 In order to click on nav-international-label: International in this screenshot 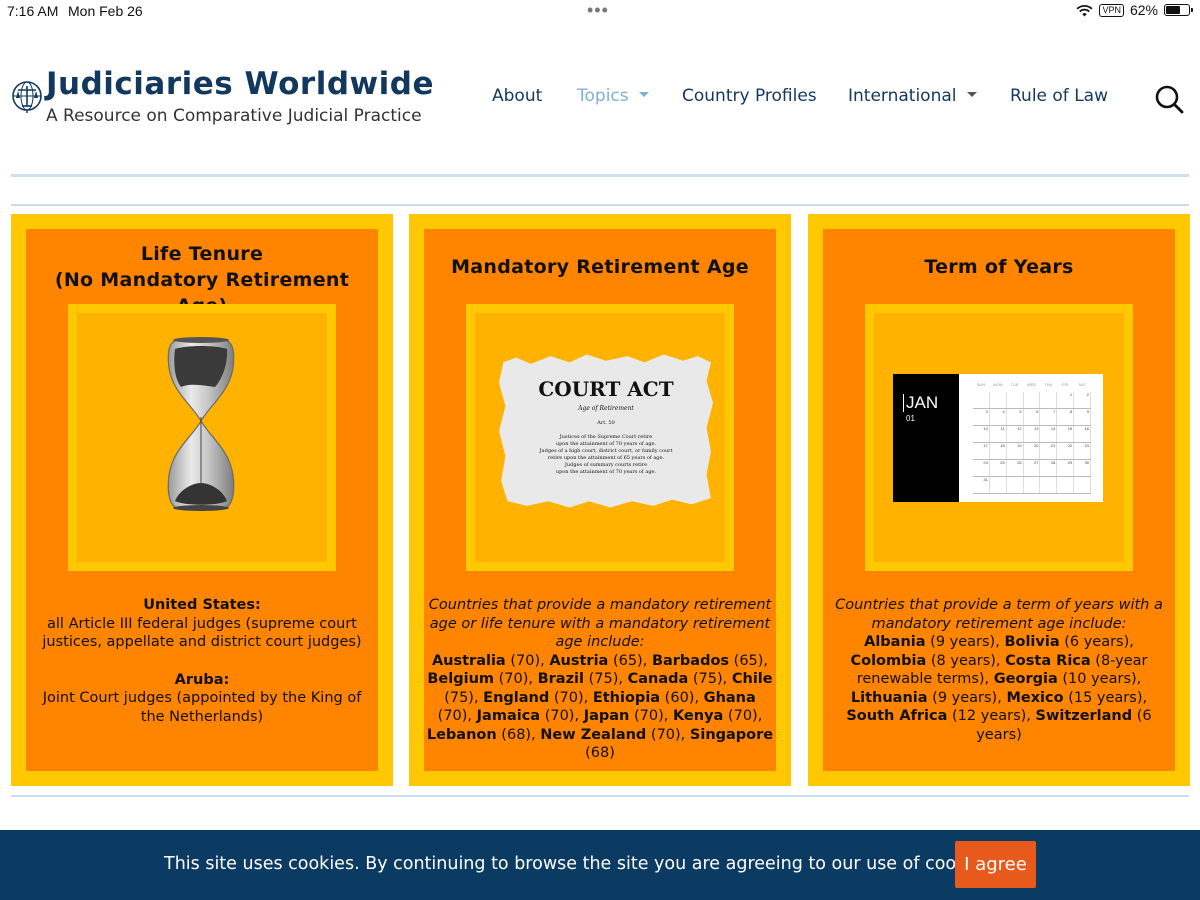, I will do `click(902, 96)`.